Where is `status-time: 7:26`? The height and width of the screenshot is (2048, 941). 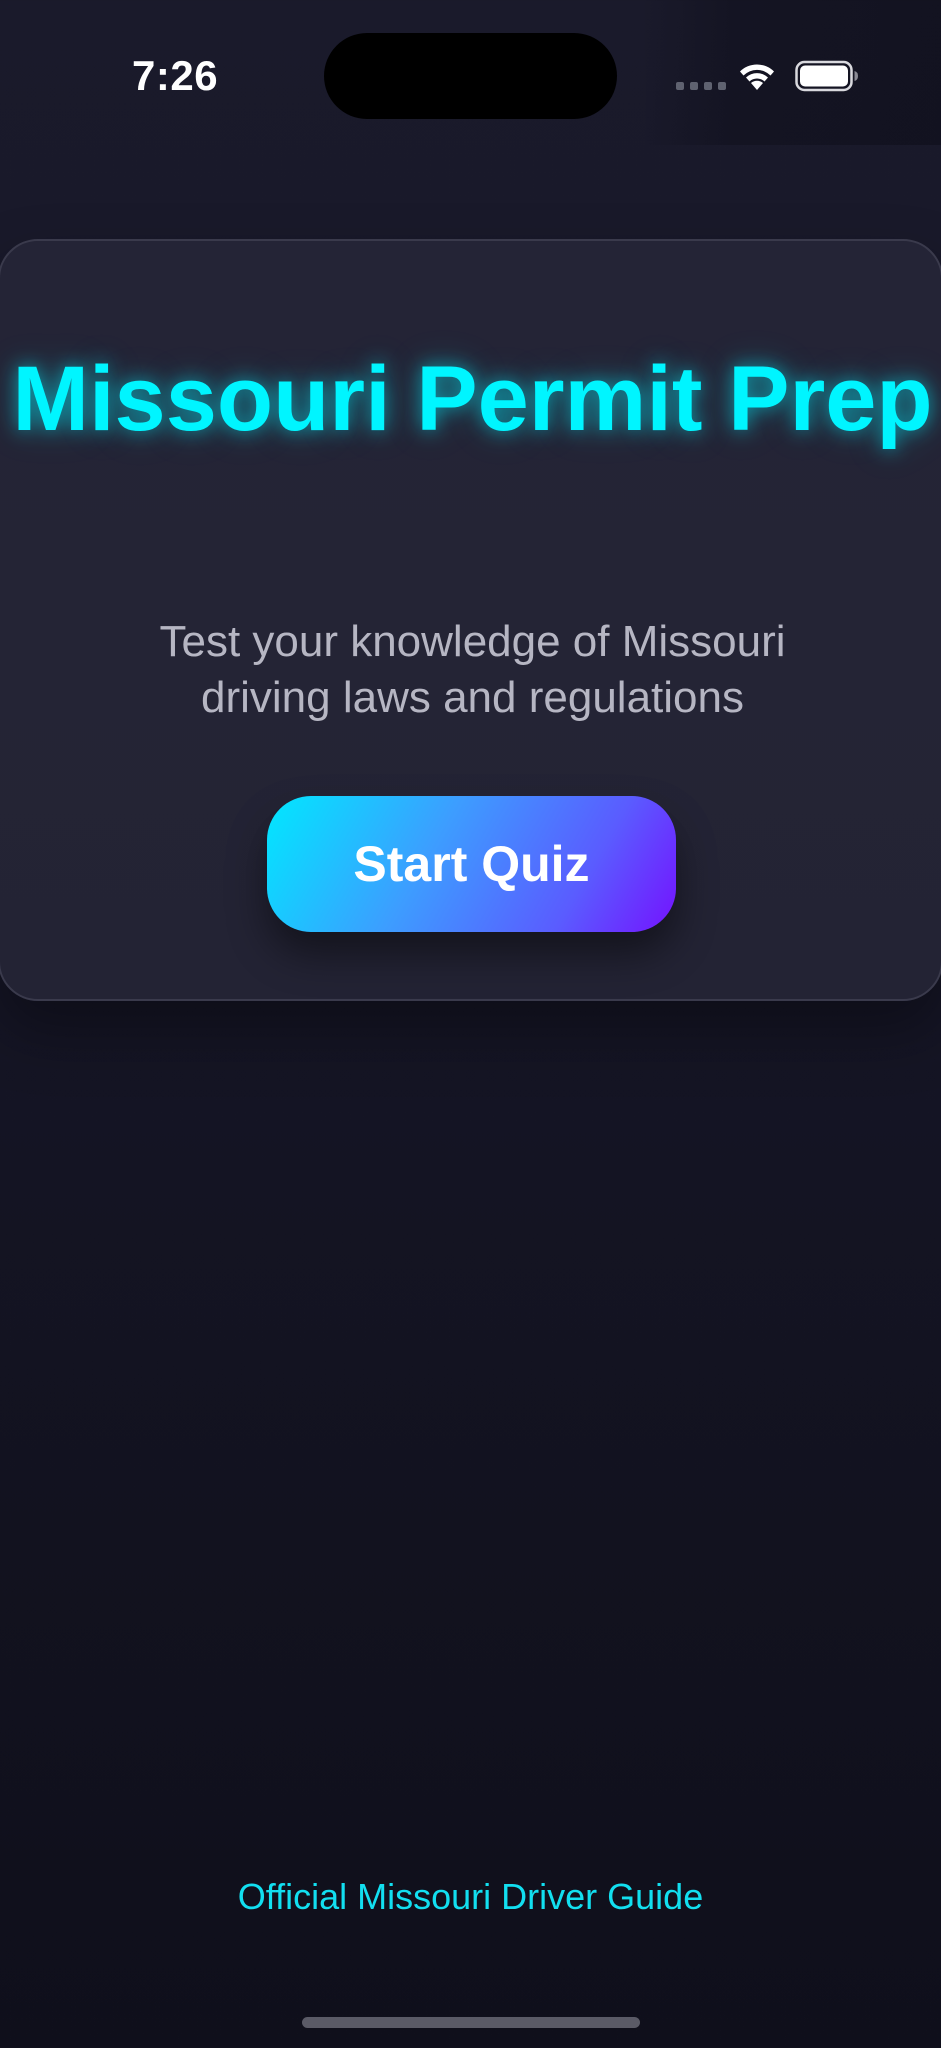 status-time: 7:26 is located at coordinates (175, 75).